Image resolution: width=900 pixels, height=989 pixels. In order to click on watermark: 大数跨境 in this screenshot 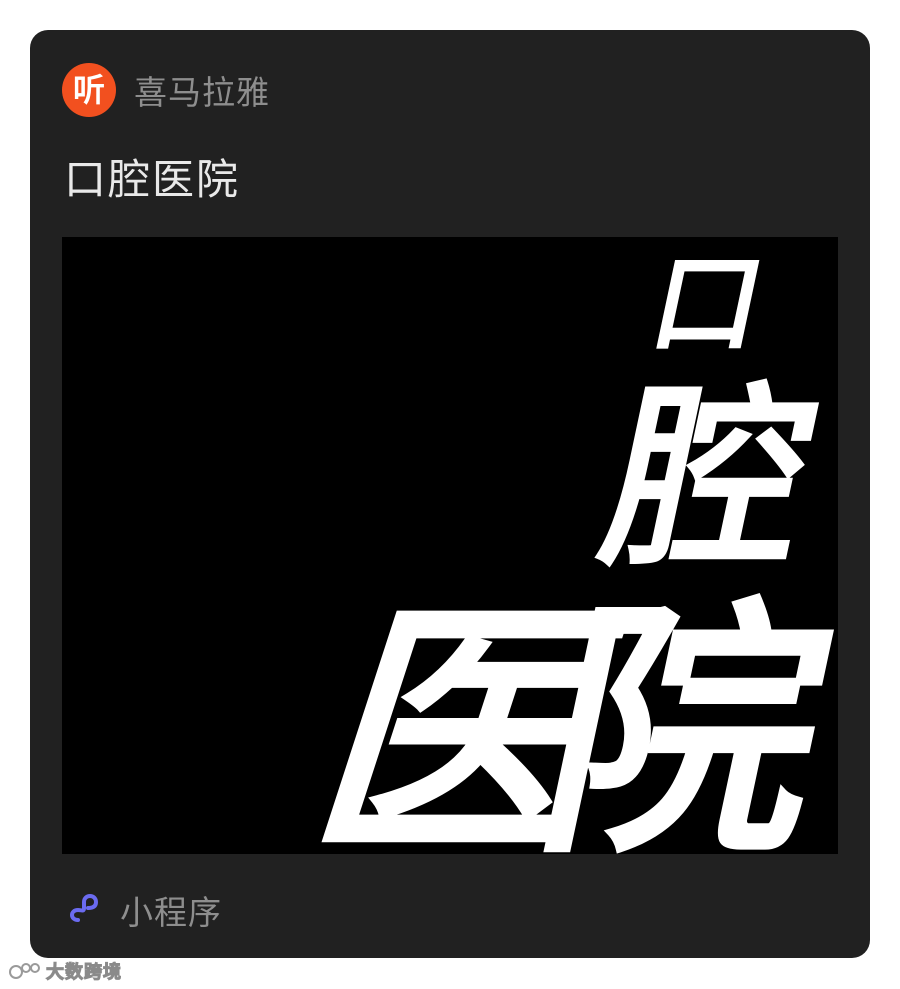, I will do `click(65, 971)`.